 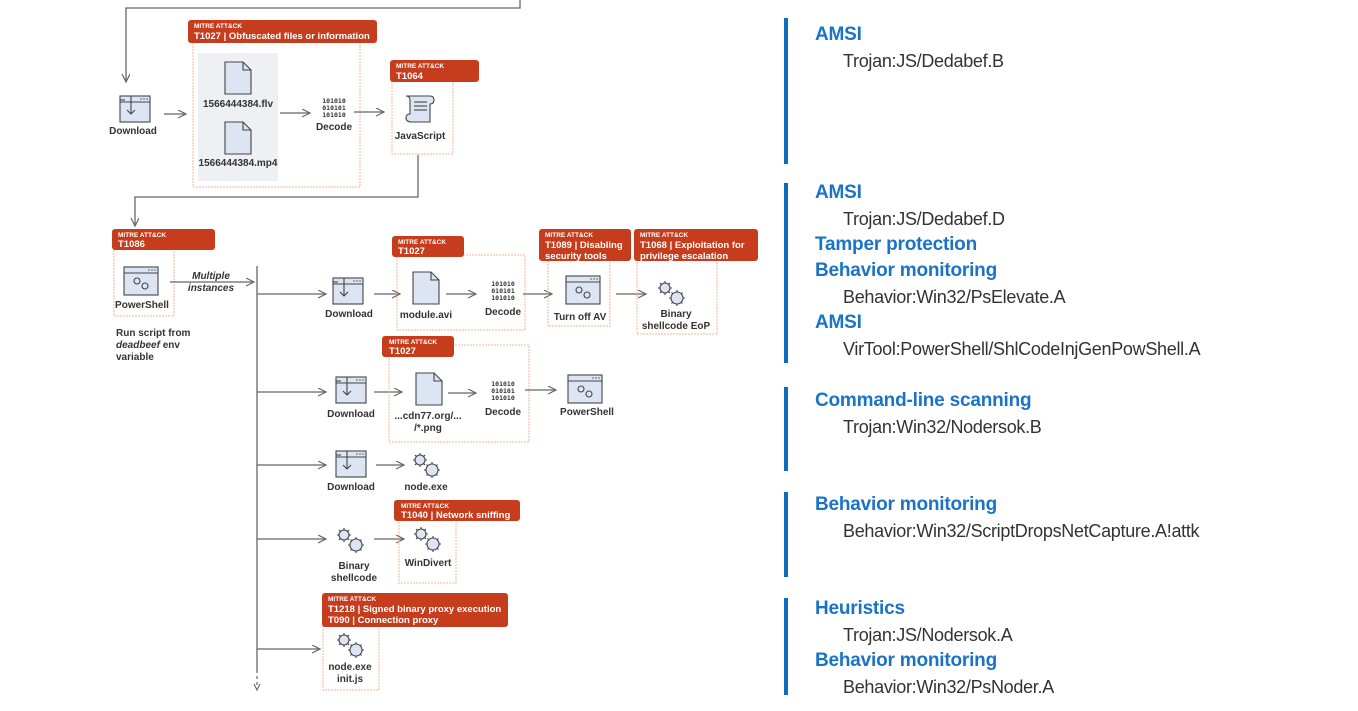 What do you see at coordinates (576, 256) in the screenshot?
I see `svg-text: security tools` at bounding box center [576, 256].